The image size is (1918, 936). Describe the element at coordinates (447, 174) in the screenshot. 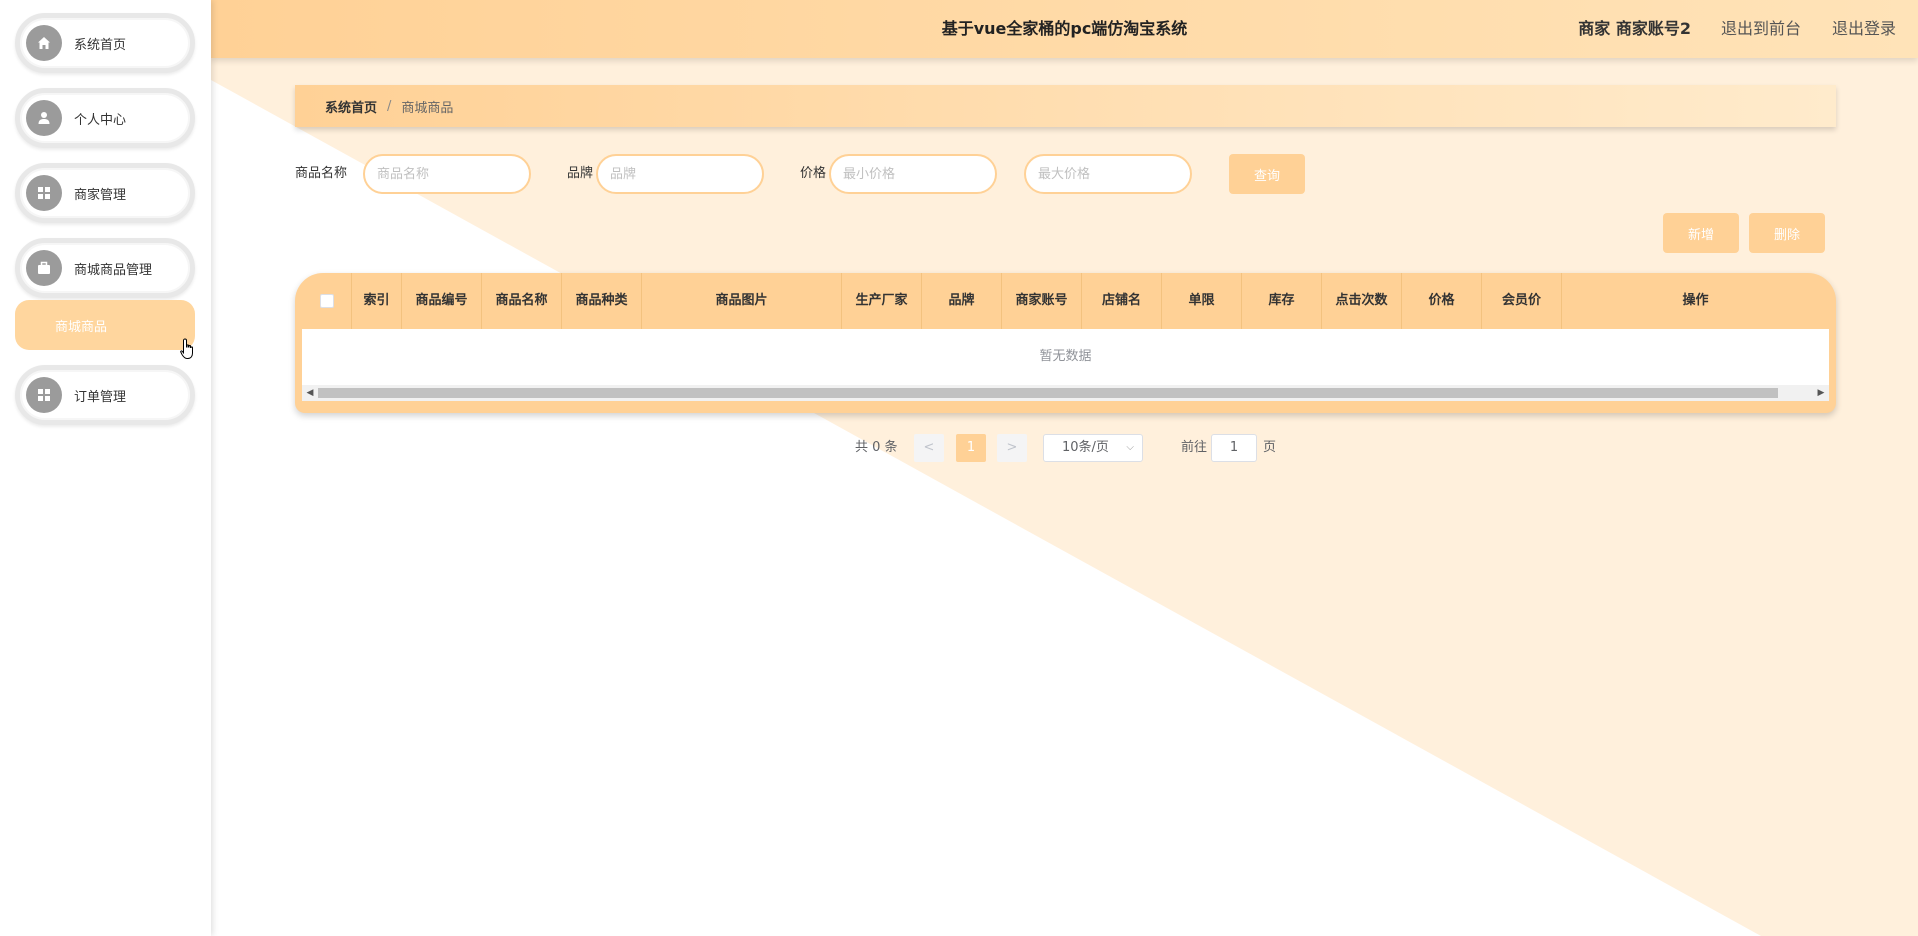

I see `product-name-input` at that location.